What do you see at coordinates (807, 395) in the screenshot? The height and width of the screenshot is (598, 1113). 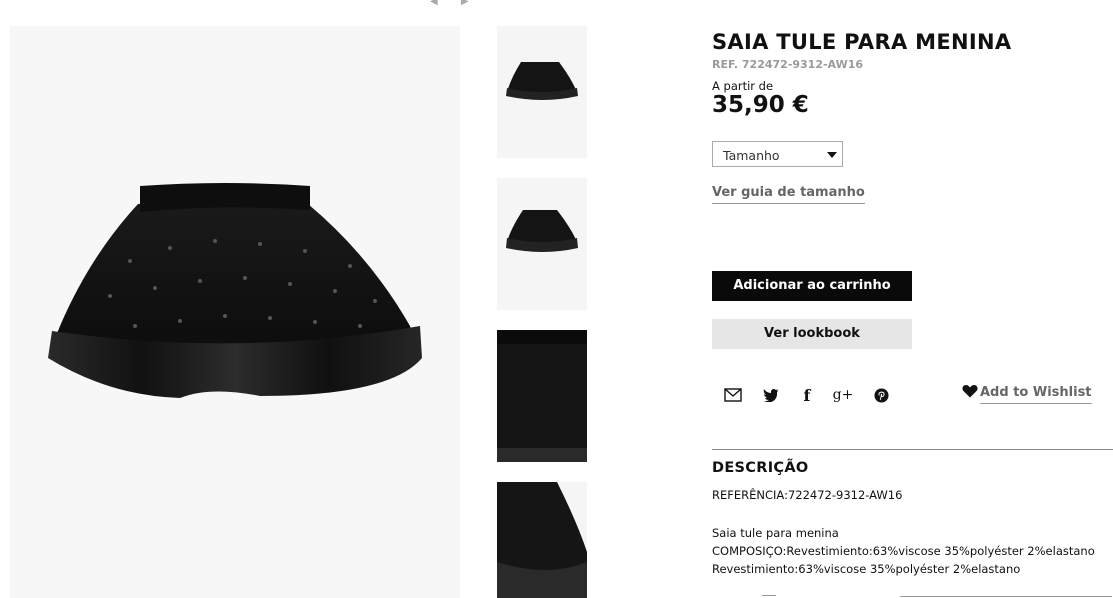 I see `facebook-icon: f` at bounding box center [807, 395].